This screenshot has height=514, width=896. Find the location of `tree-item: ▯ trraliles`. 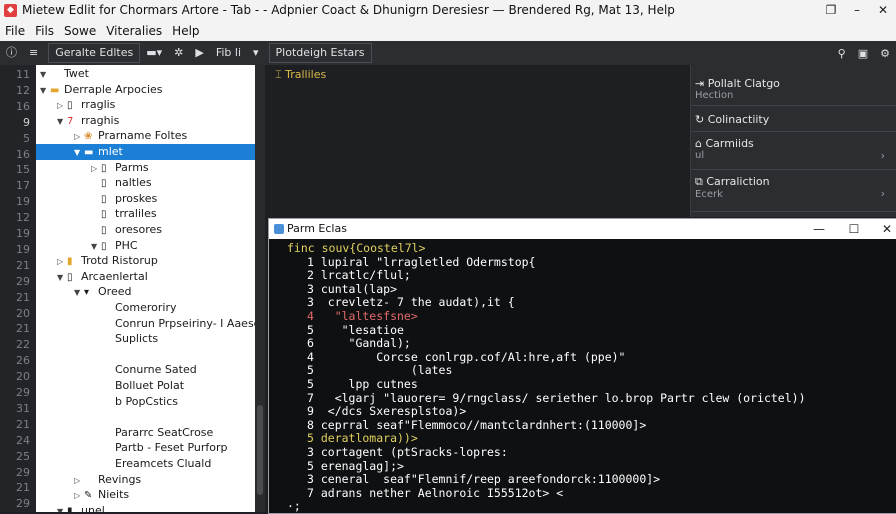

tree-item: ▯ trraliles is located at coordinates (145, 214).